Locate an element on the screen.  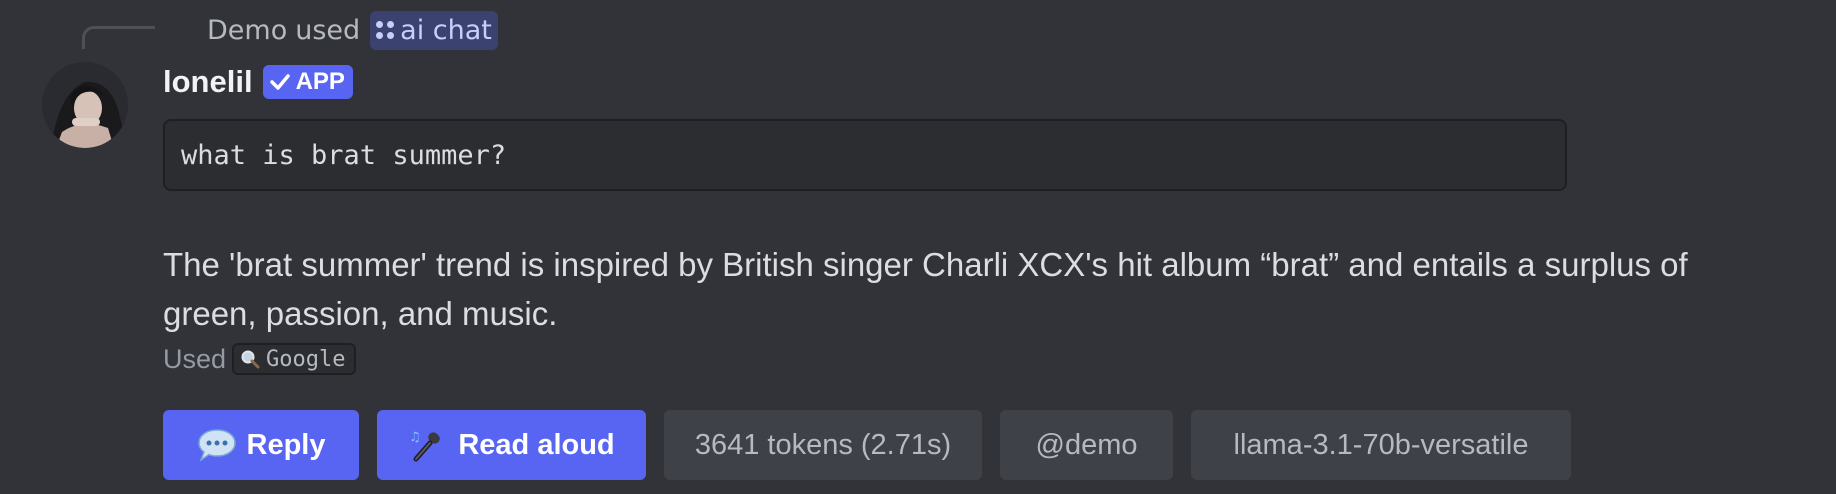
tokens-button: 3641 tokens (2.71s) is located at coordinates (823, 445).